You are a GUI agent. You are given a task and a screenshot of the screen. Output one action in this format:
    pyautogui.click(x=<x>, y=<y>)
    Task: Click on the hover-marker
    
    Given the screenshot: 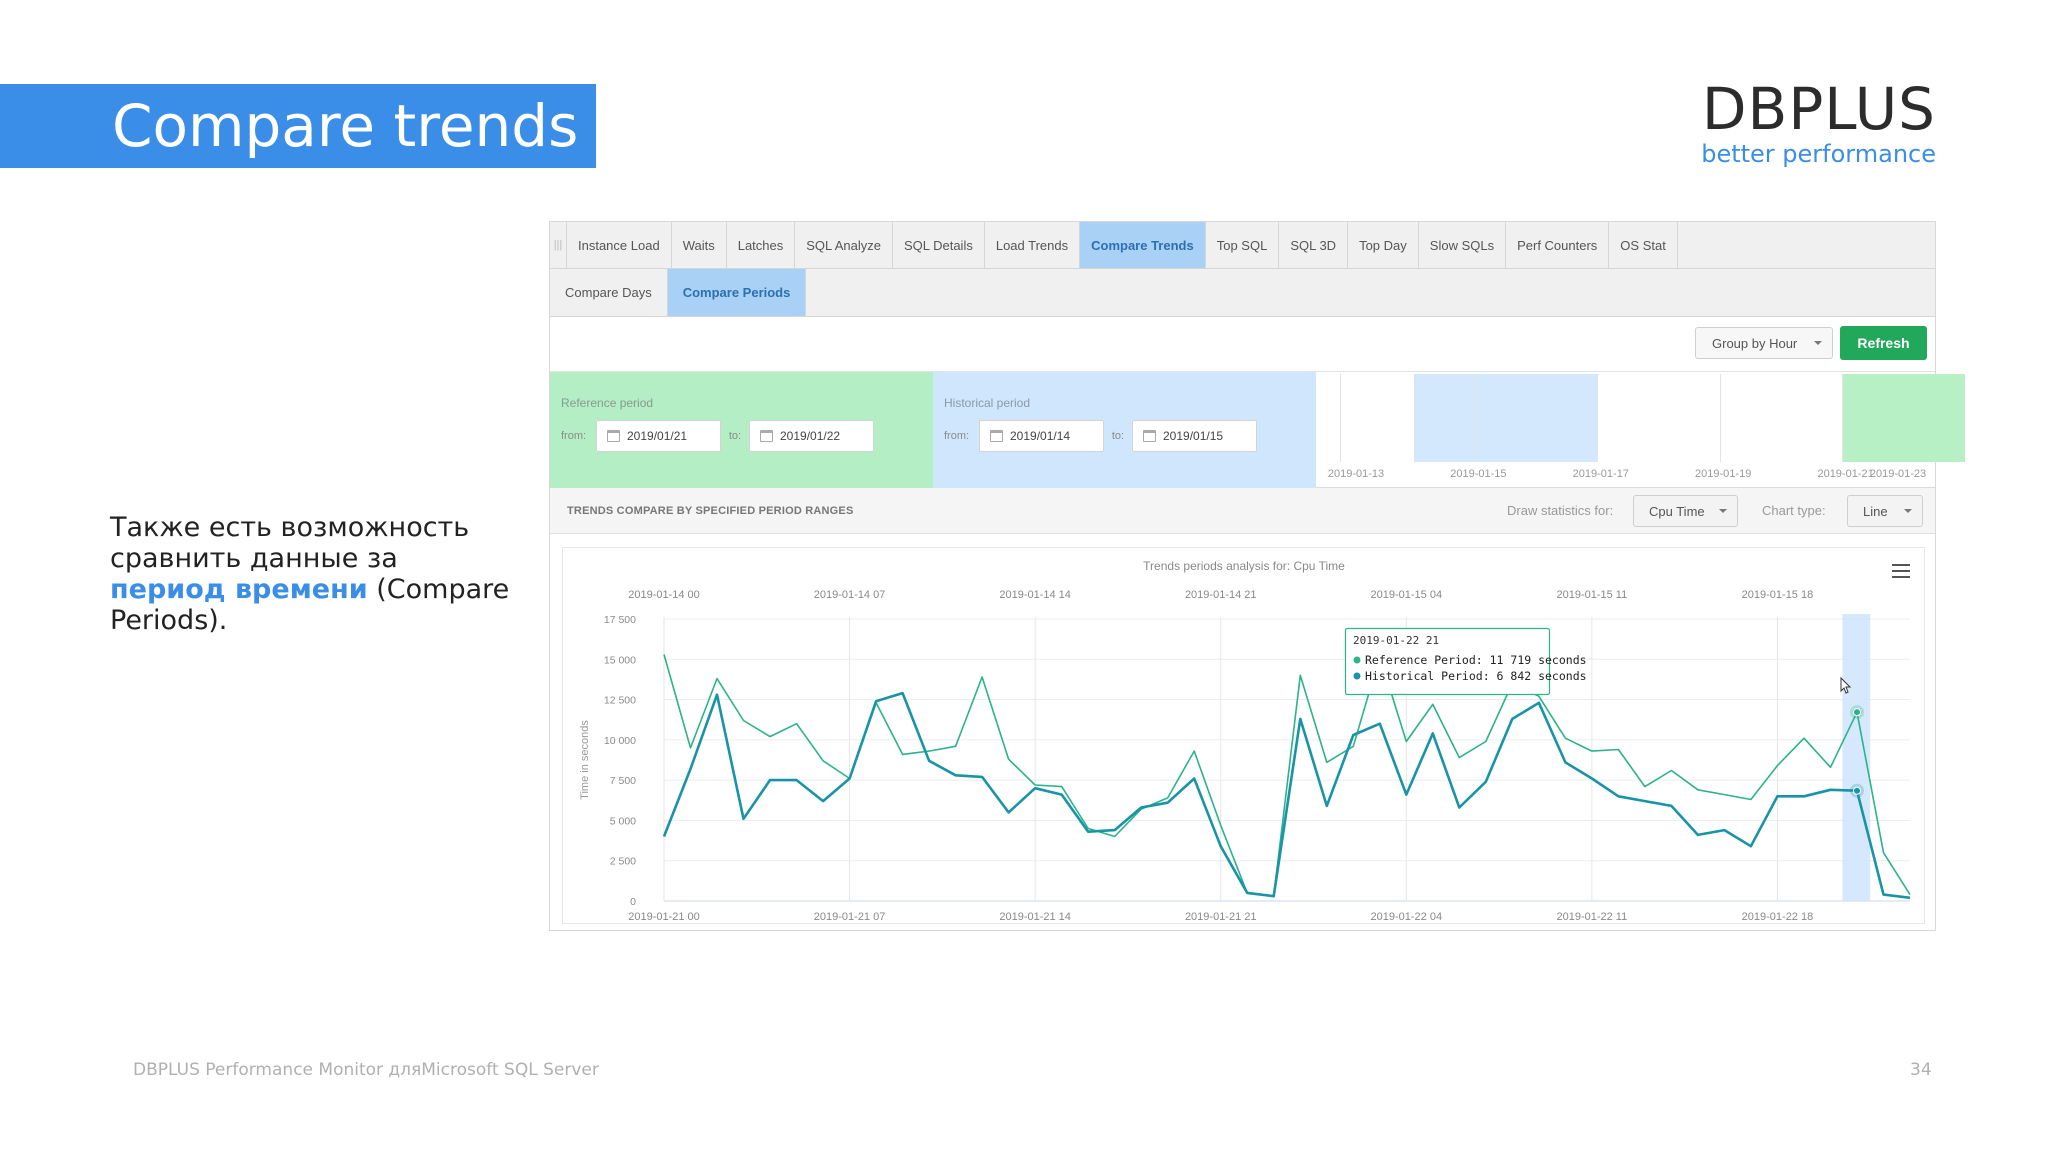 What is the action you would take?
    pyautogui.click(x=1856, y=712)
    